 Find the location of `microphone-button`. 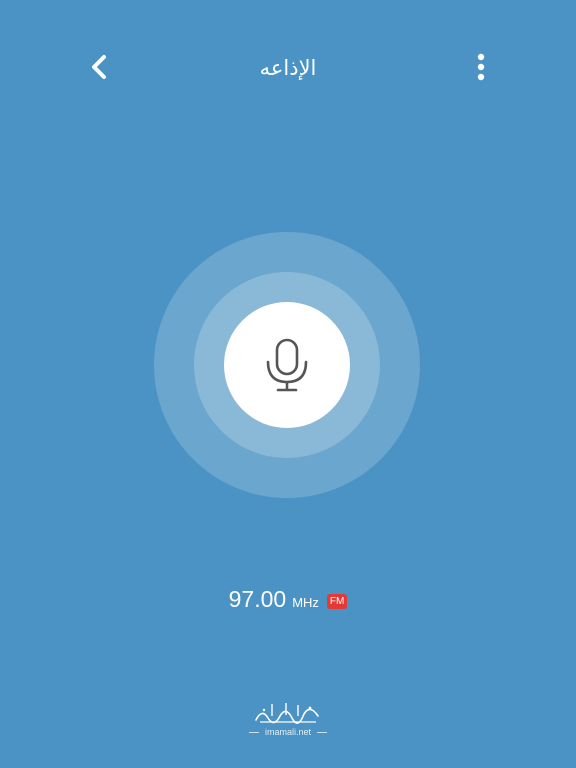

microphone-button is located at coordinates (287, 365).